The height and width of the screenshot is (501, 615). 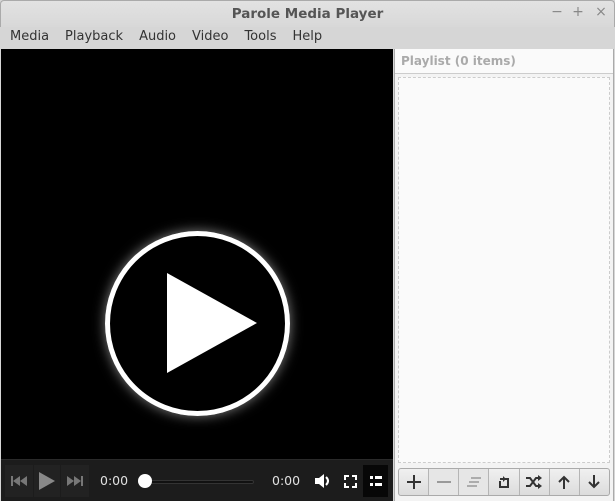 I want to click on playlist-toolbar, so click(x=504, y=482).